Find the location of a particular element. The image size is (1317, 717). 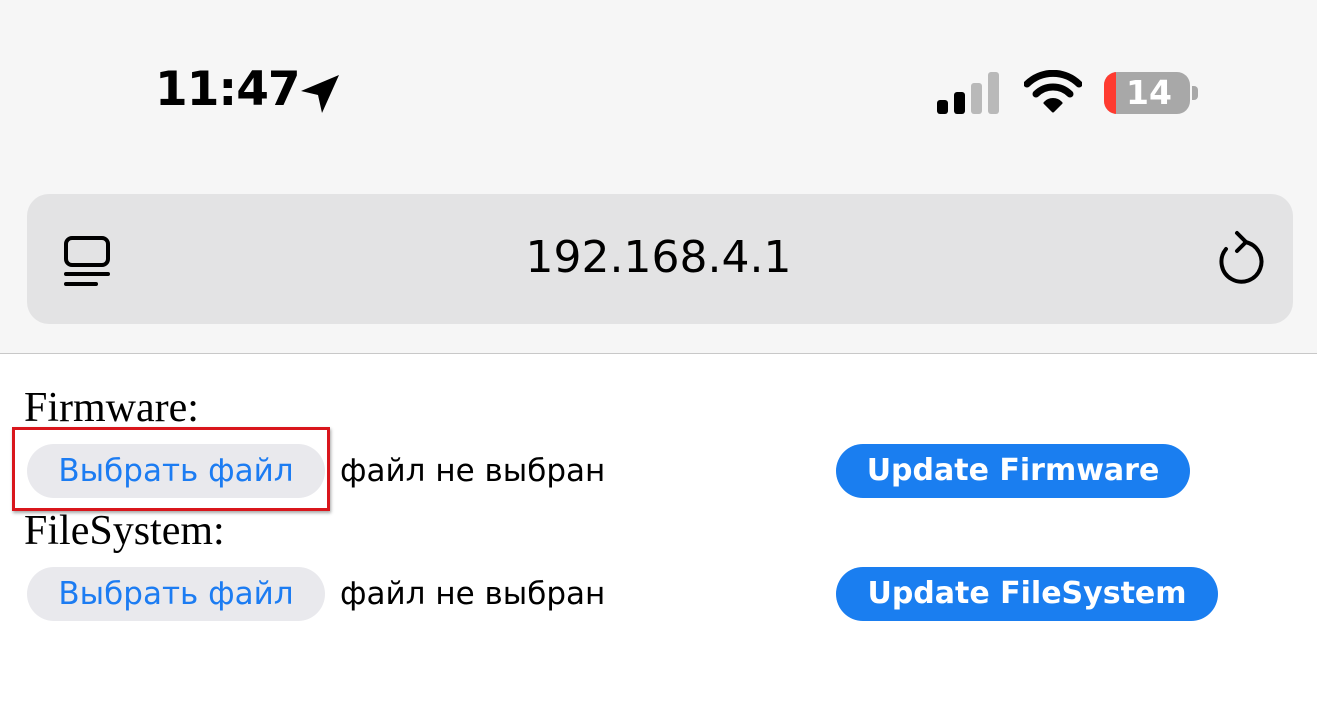

filesystem-file-status: файл не выбран is located at coordinates (473, 594).